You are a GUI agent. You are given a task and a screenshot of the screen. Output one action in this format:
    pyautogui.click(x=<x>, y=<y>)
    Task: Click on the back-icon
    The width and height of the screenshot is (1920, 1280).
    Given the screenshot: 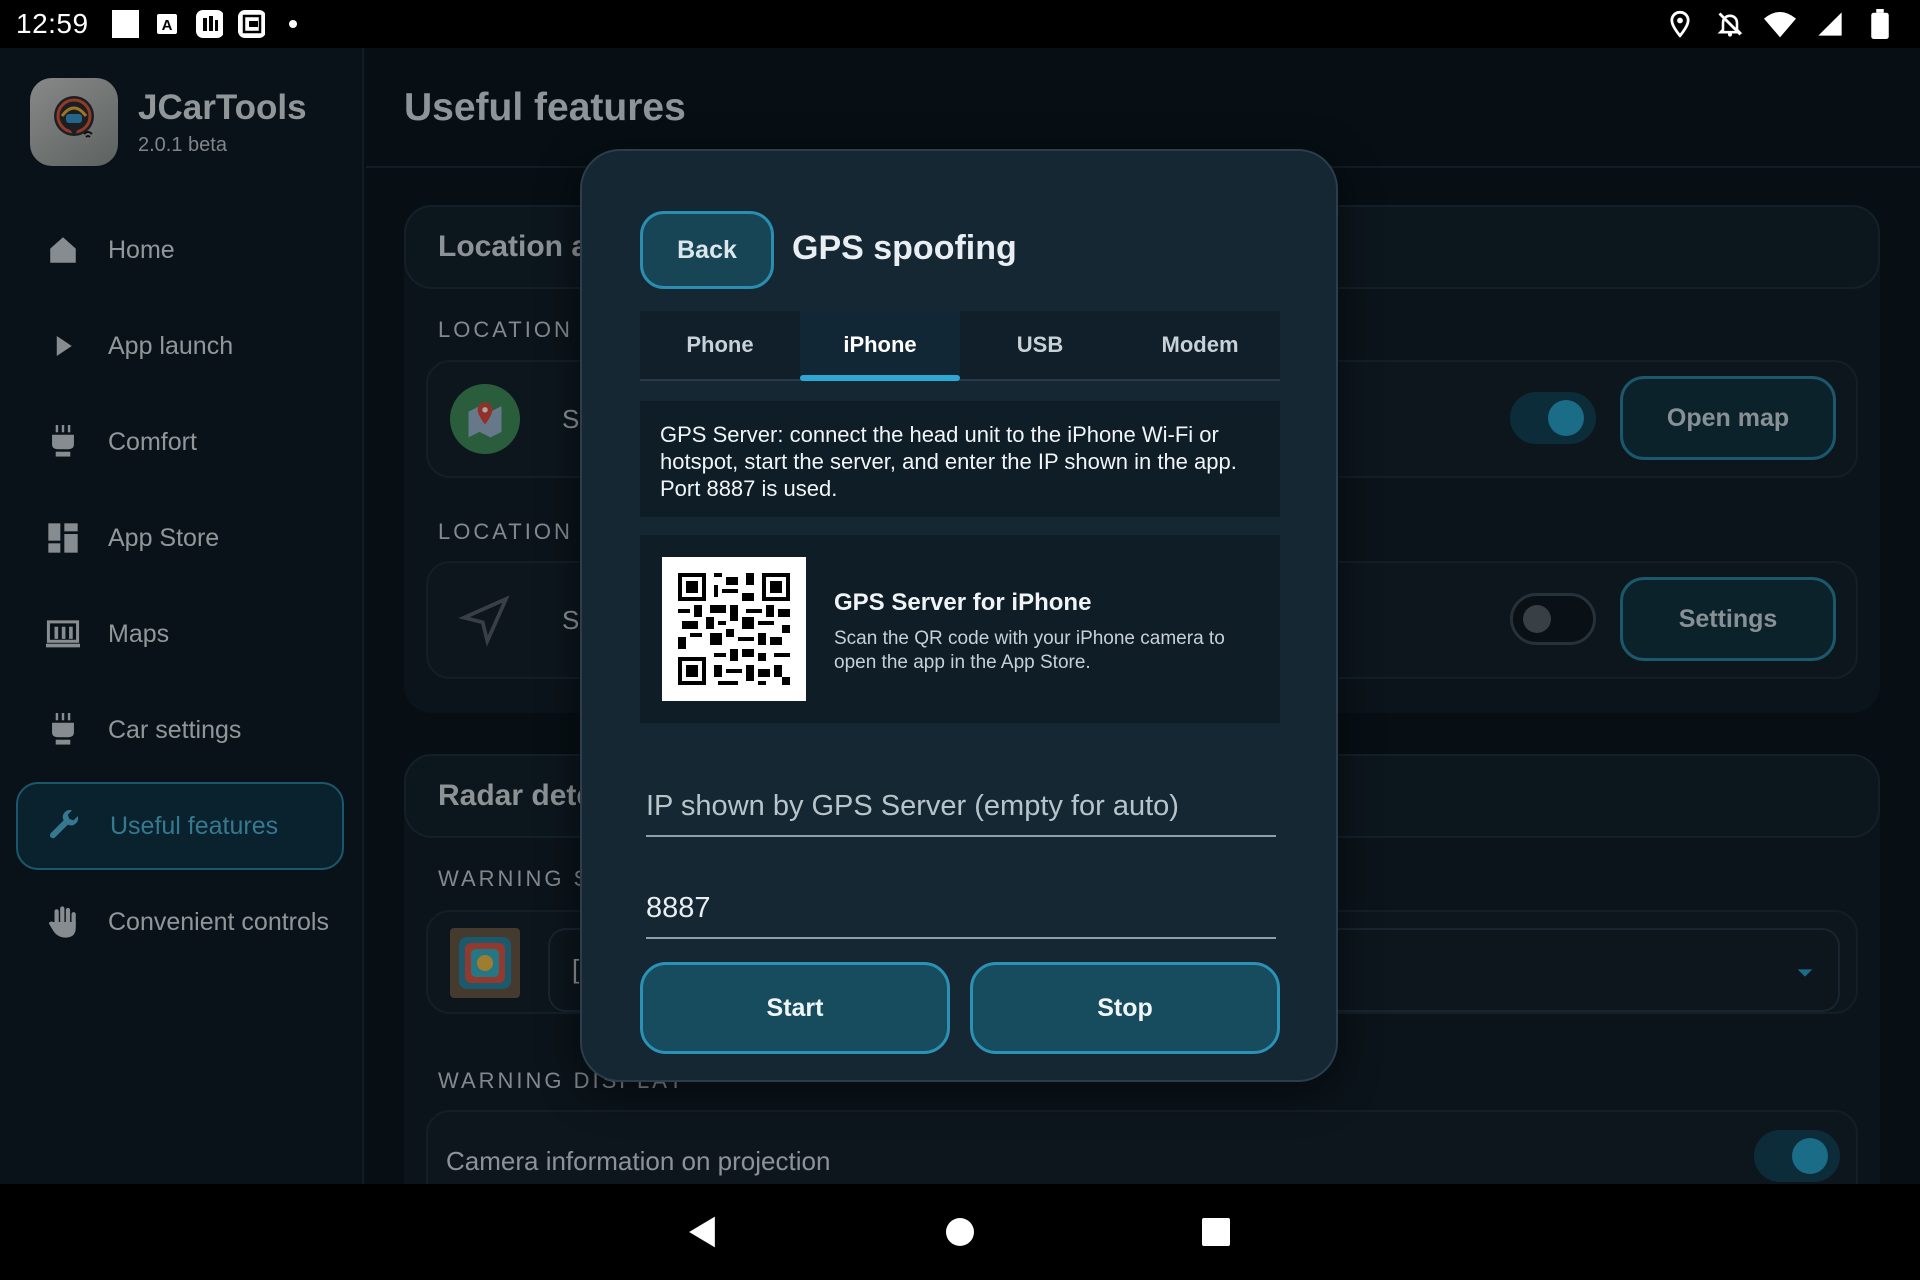 What is the action you would take?
    pyautogui.click(x=702, y=1232)
    